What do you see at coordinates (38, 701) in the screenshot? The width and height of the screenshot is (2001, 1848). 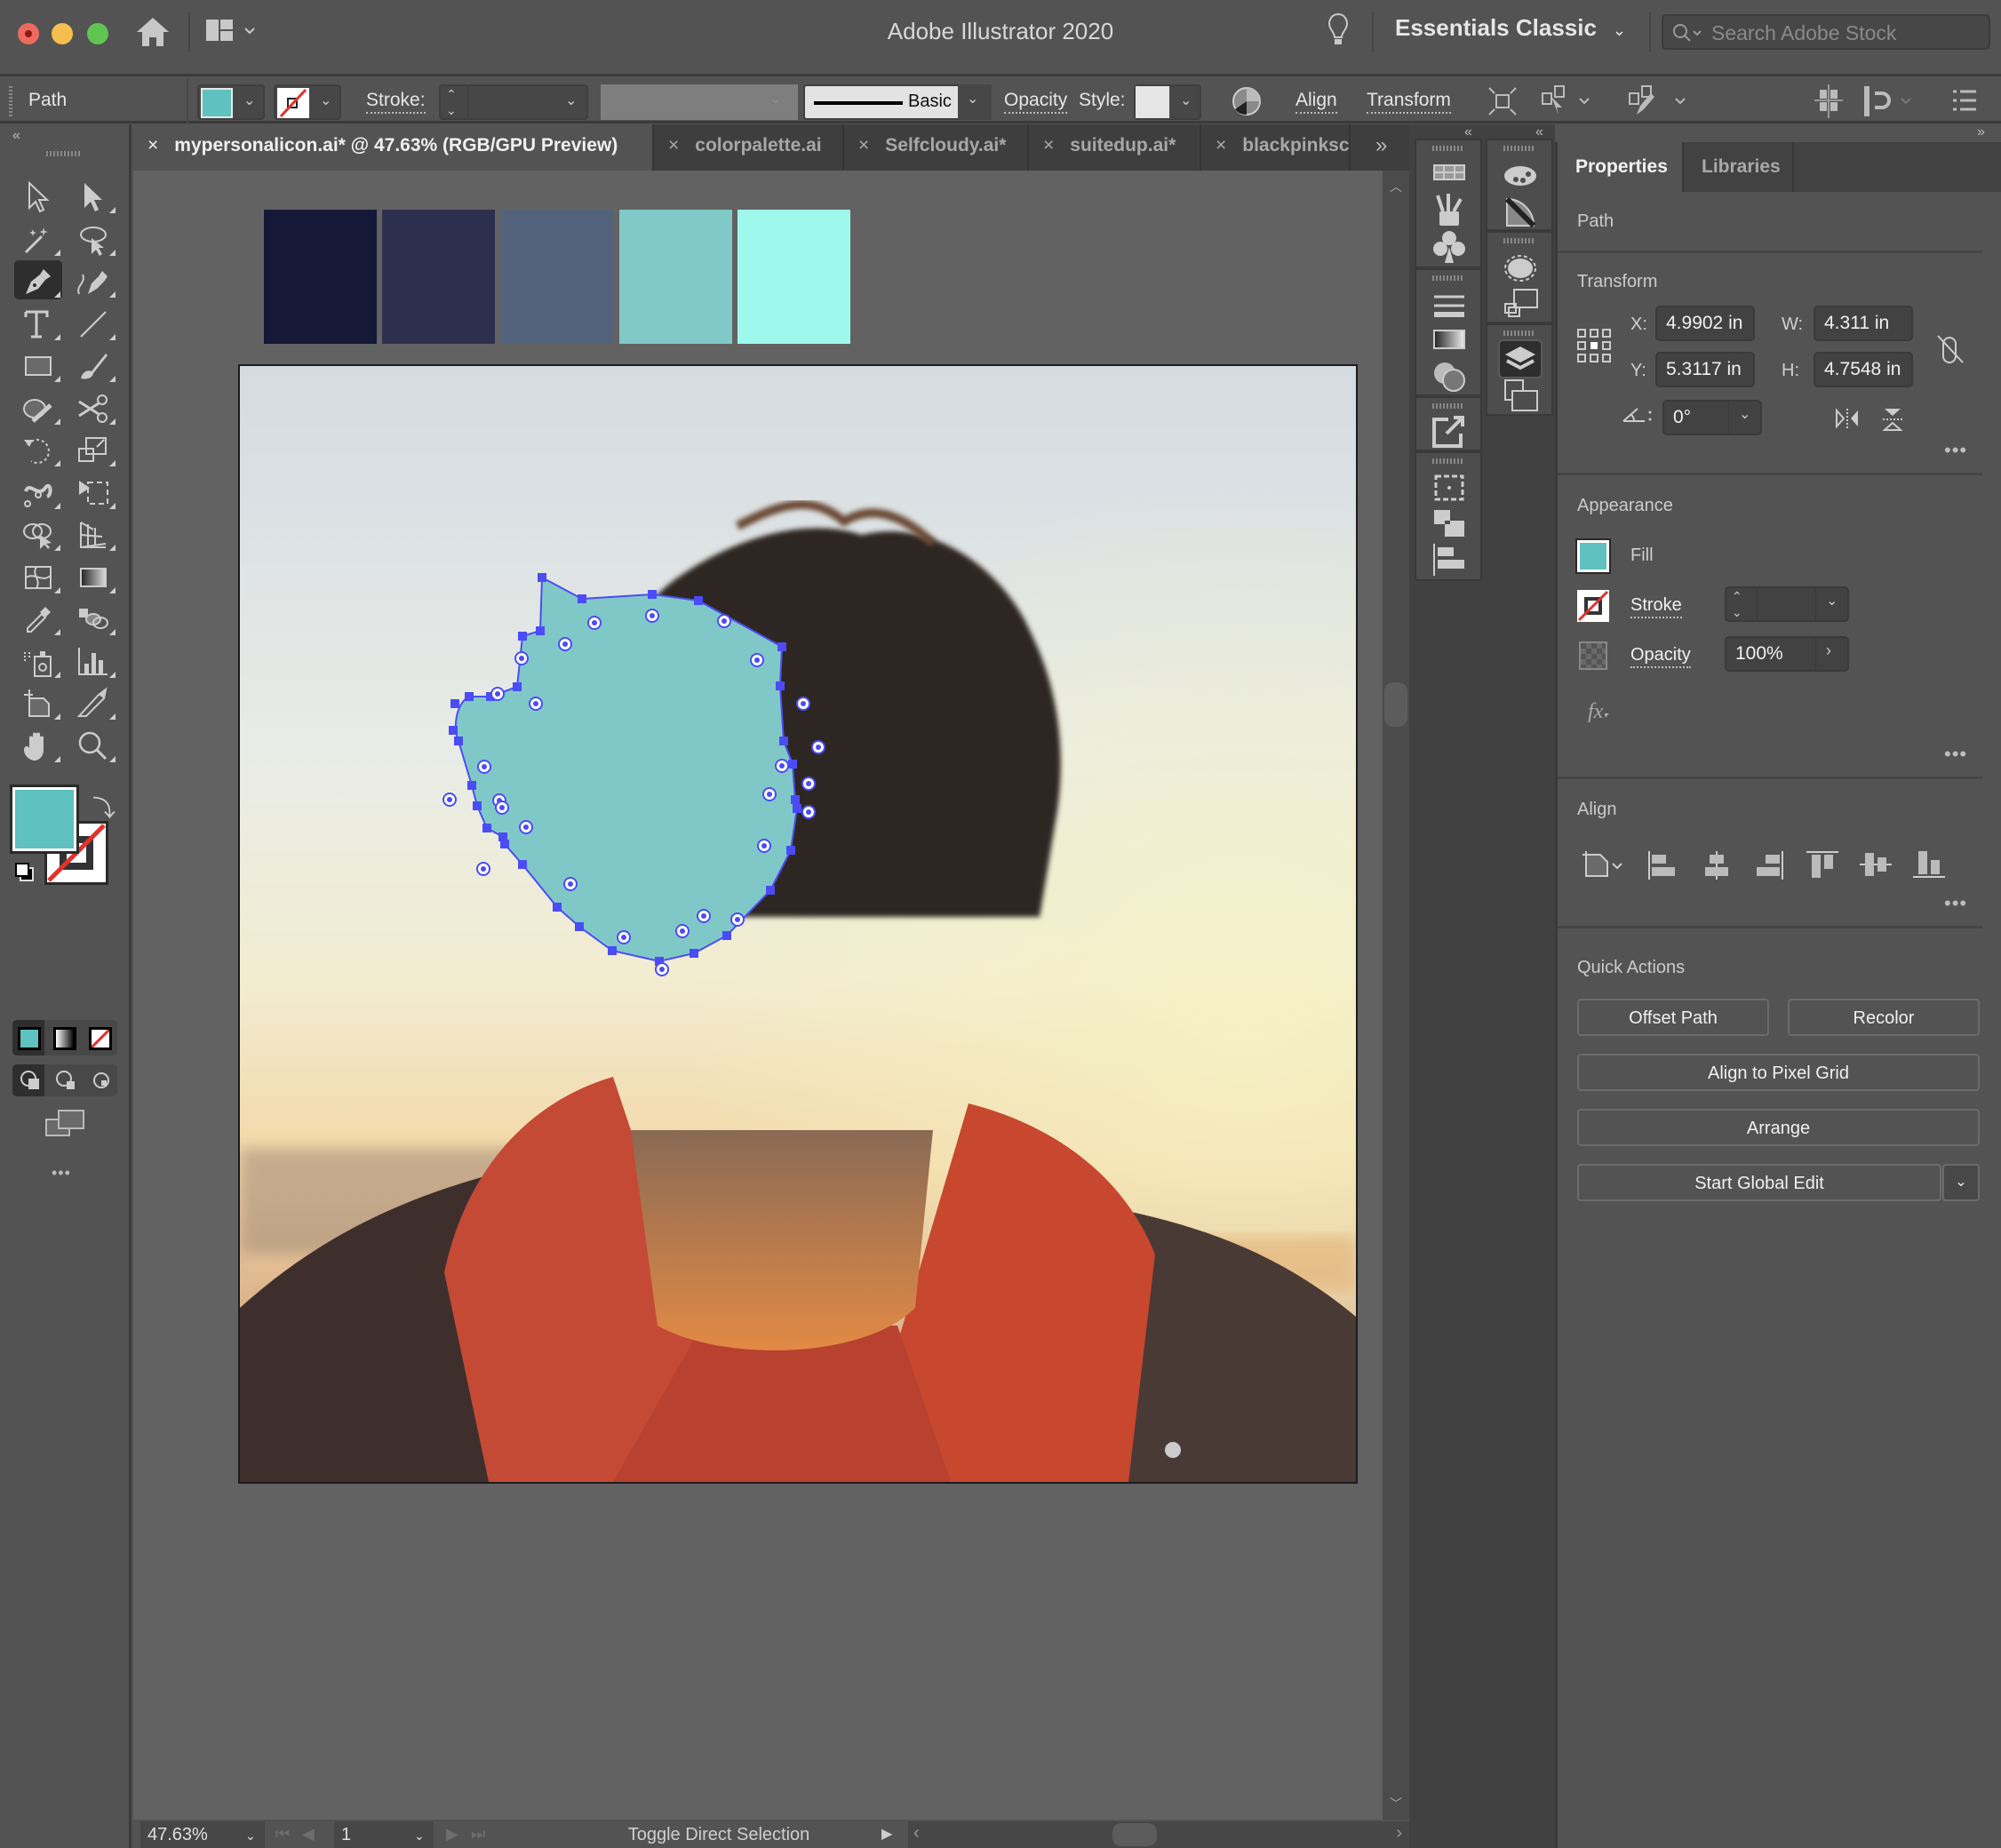 I see `artboard-tool` at bounding box center [38, 701].